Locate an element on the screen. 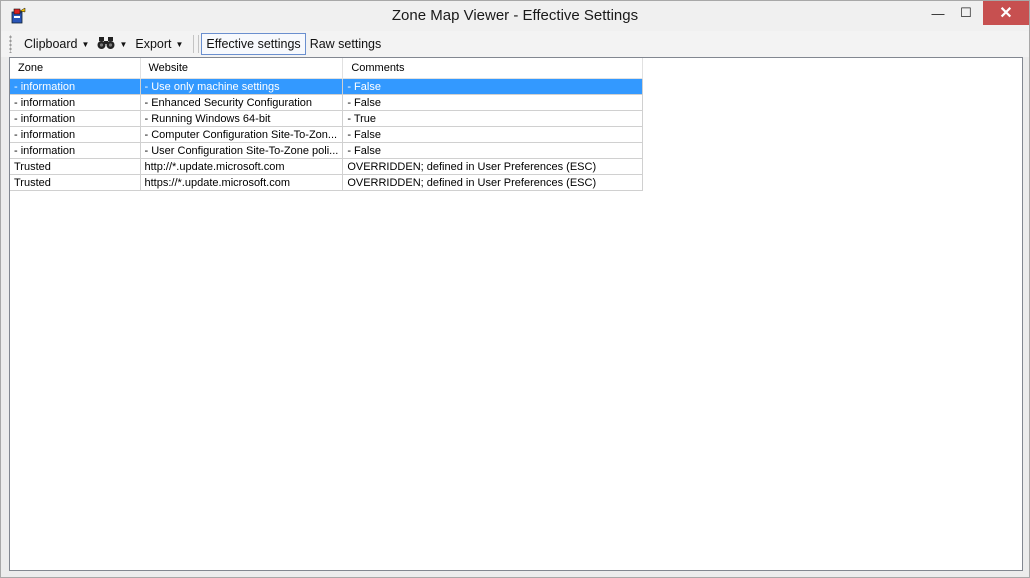 The width and height of the screenshot is (1030, 578). close-button: ✕ is located at coordinates (1006, 13).